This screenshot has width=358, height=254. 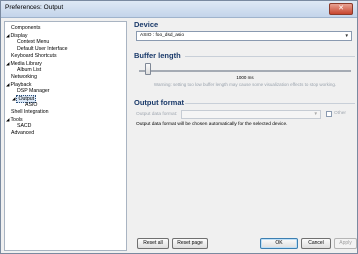 What do you see at coordinates (340, 113) in the screenshot?
I see `other-checkbox-label: Other` at bounding box center [340, 113].